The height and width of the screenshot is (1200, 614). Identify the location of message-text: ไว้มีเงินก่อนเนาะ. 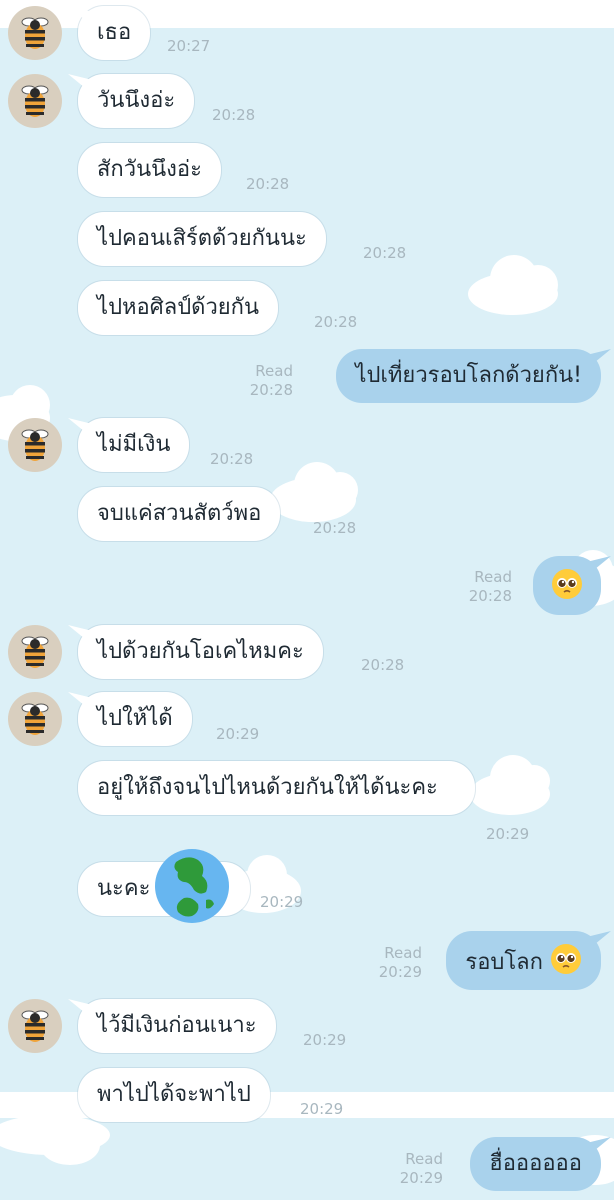
(177, 1025).